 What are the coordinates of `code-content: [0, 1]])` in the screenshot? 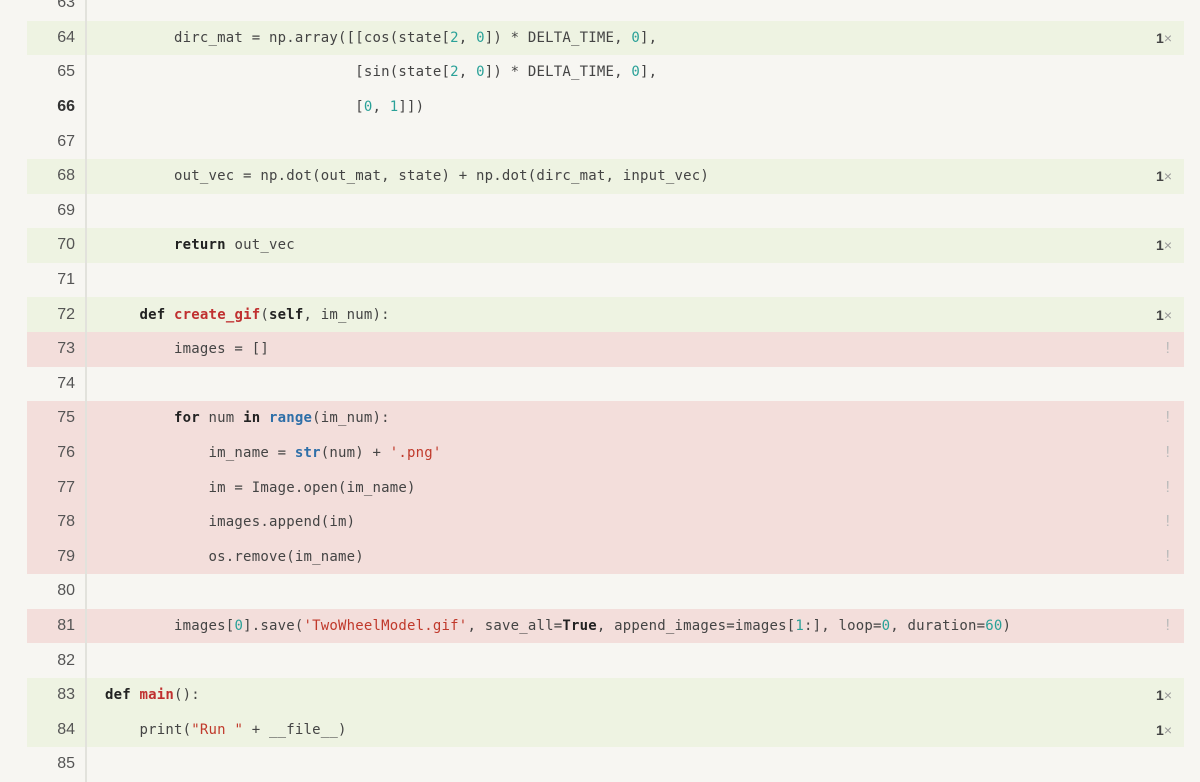 It's located at (635, 107).